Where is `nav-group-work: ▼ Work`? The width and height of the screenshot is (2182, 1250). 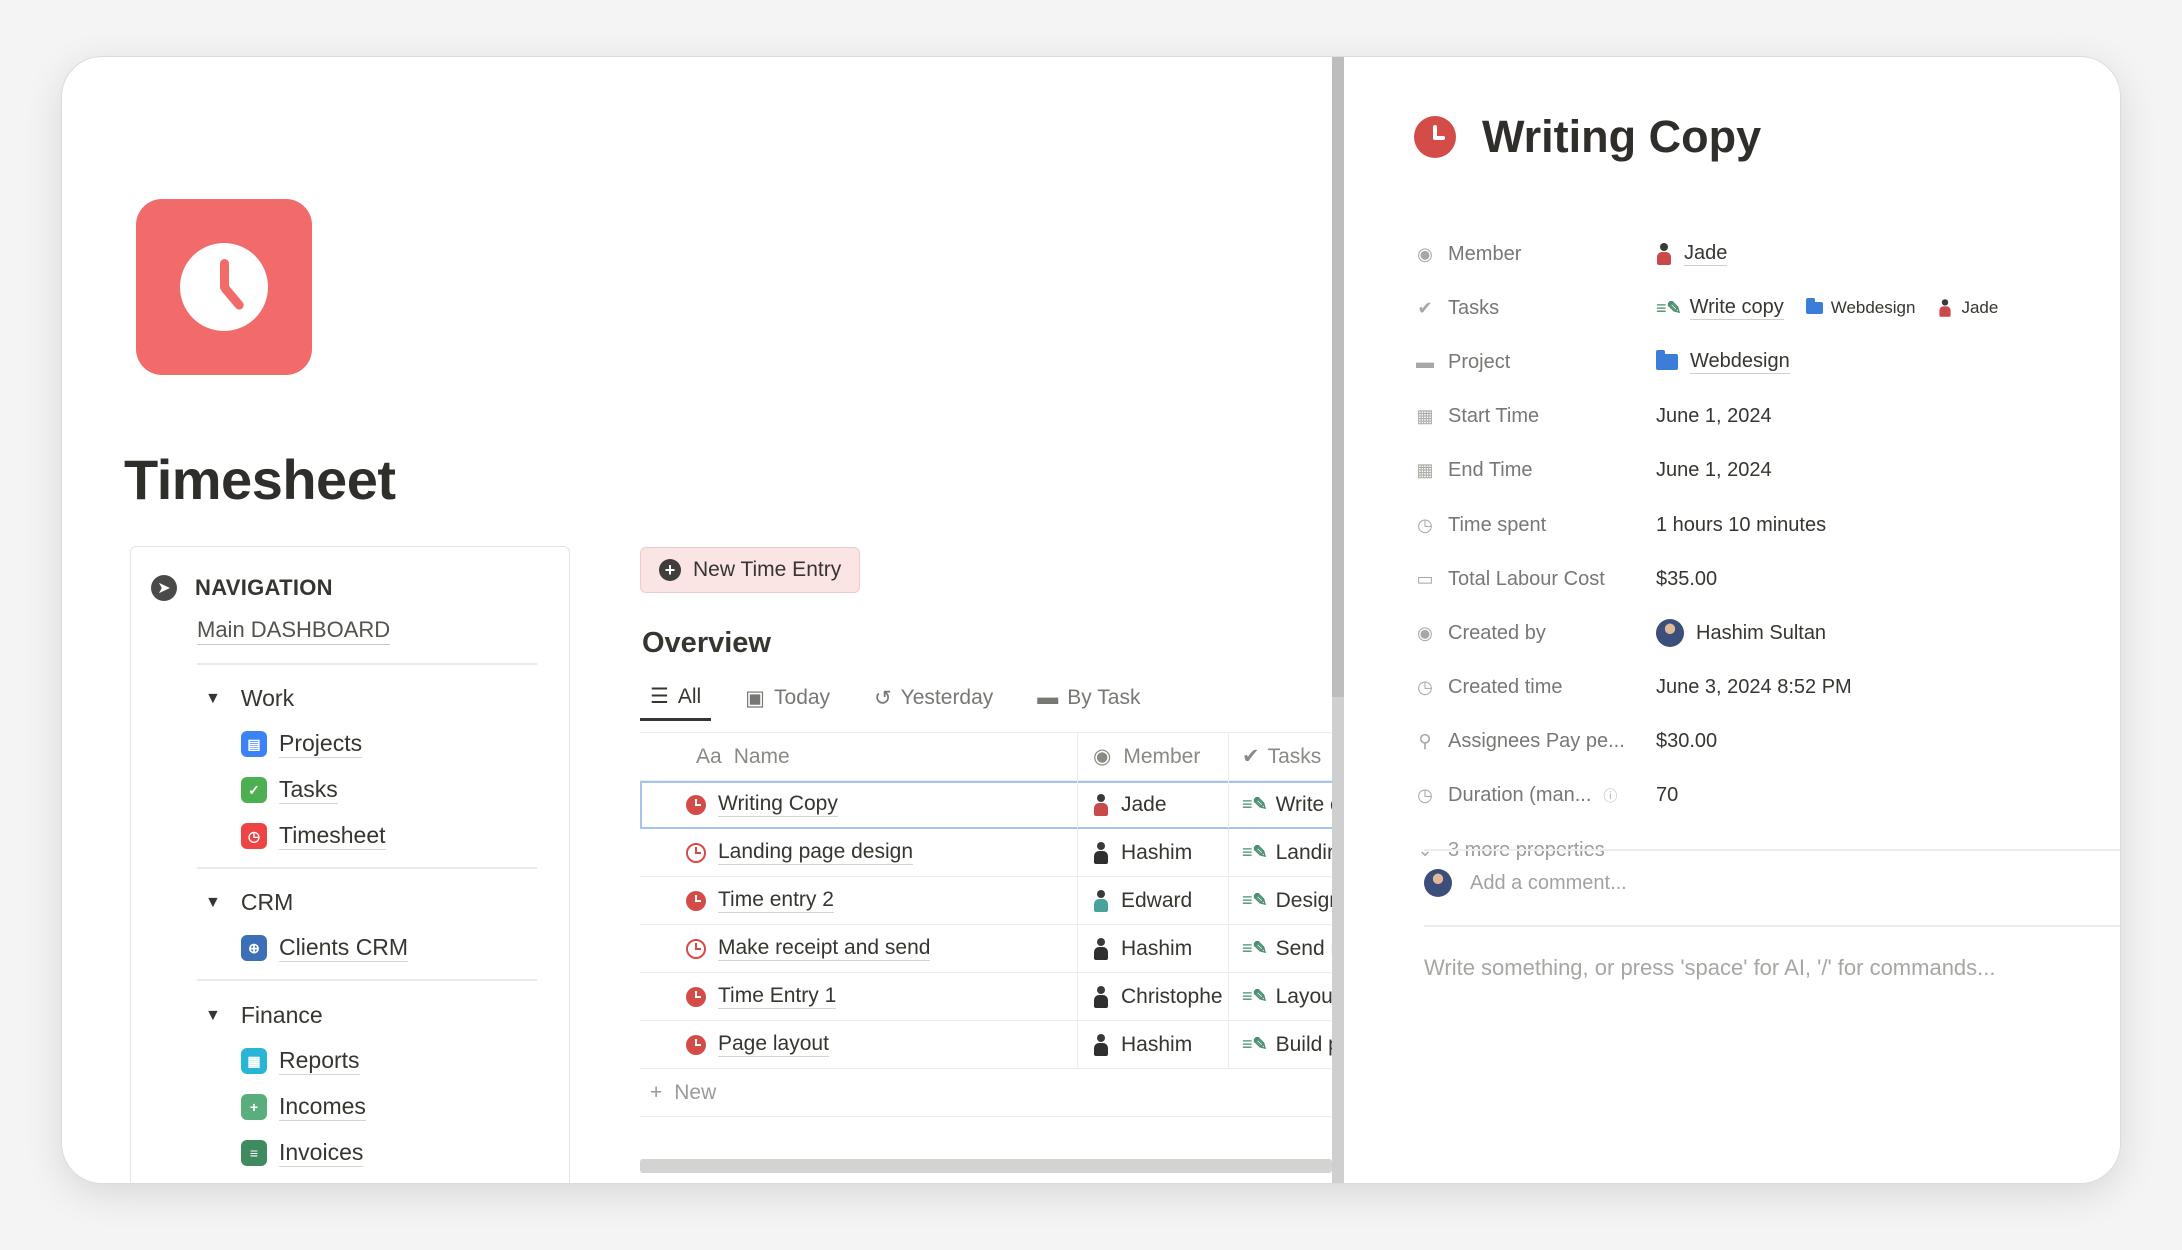 nav-group-work: ▼ Work is located at coordinates (249, 698).